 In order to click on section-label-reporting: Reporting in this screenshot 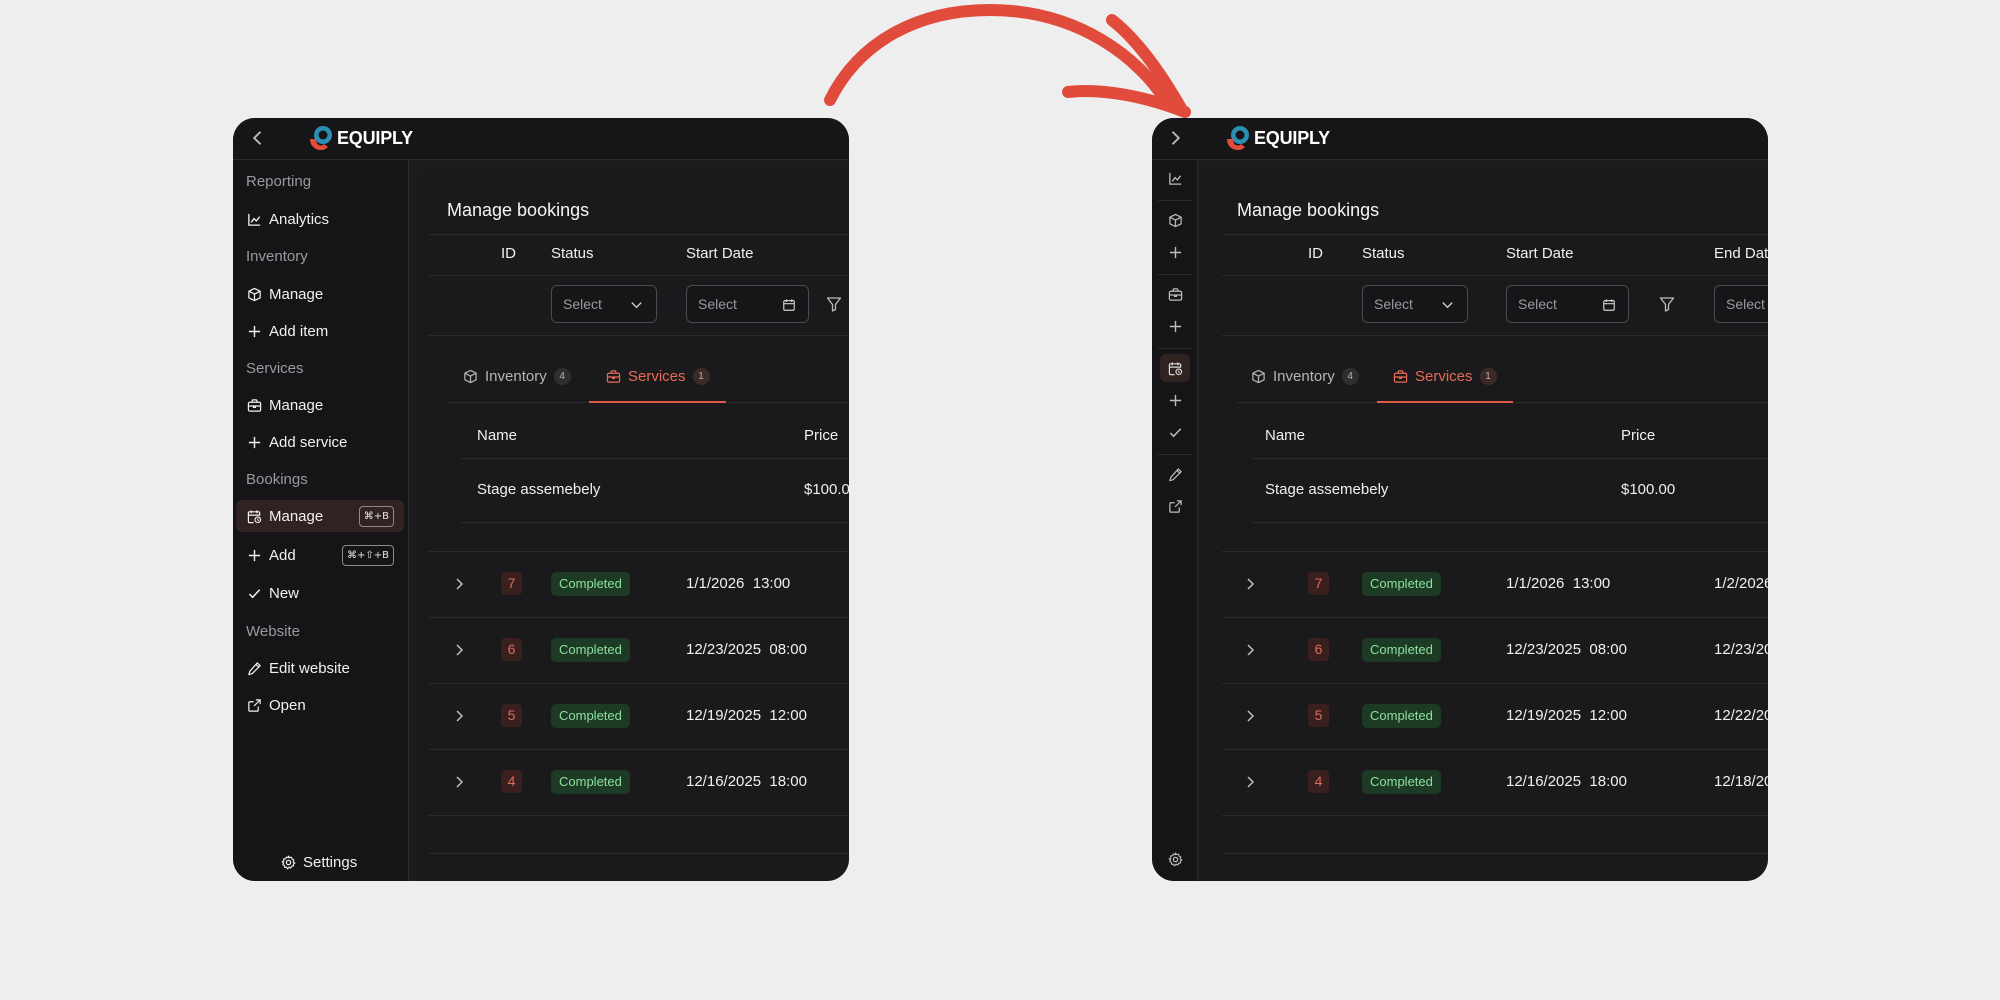, I will do `click(279, 181)`.